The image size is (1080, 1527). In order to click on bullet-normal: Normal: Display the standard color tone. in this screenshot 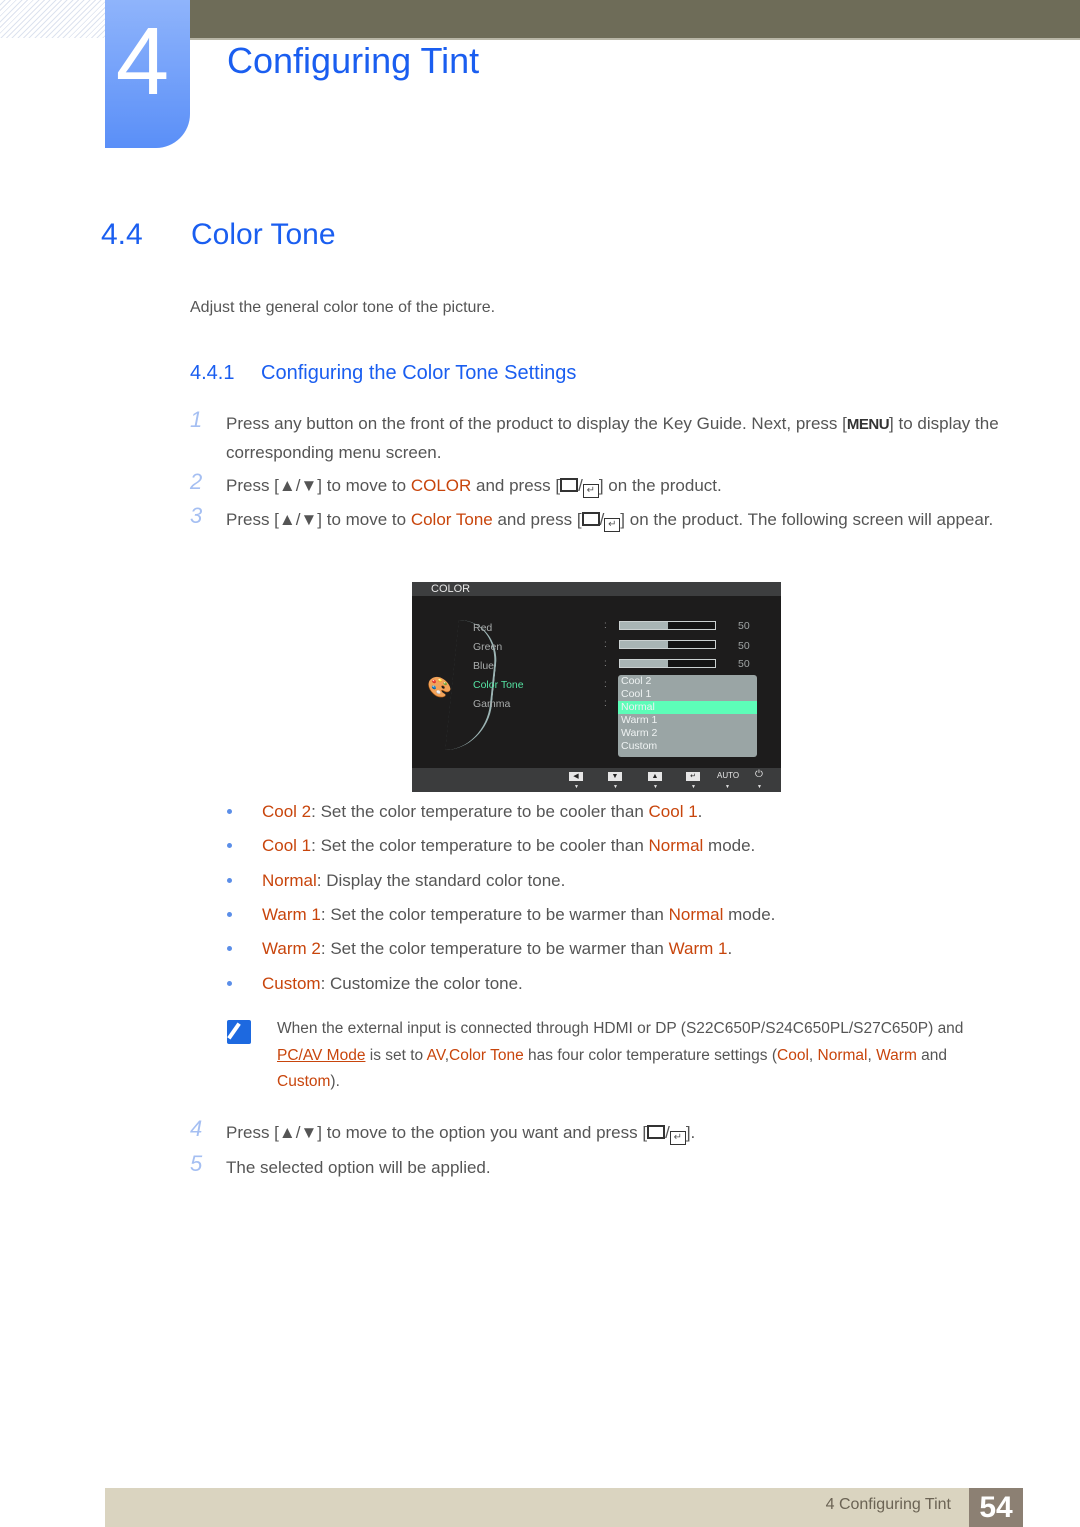, I will do `click(396, 881)`.